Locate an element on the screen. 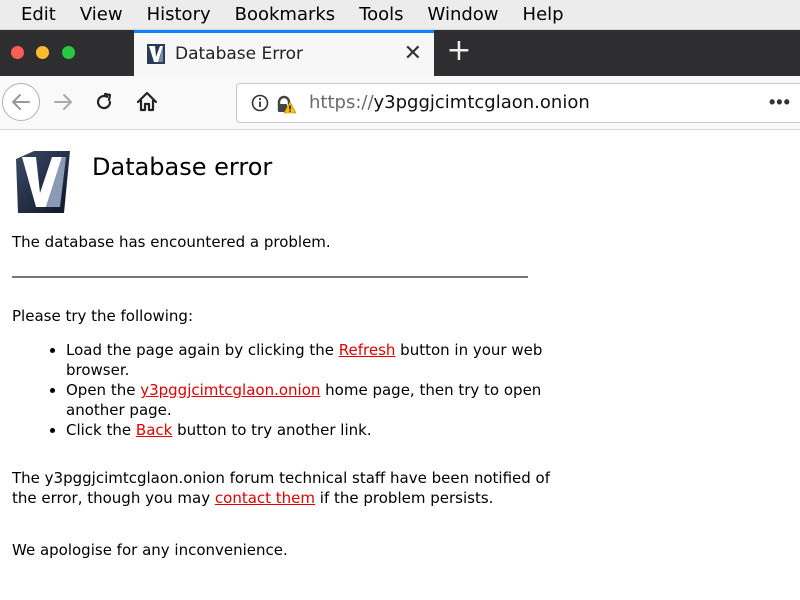  menu-bookmarks: Bookmarks is located at coordinates (285, 14).